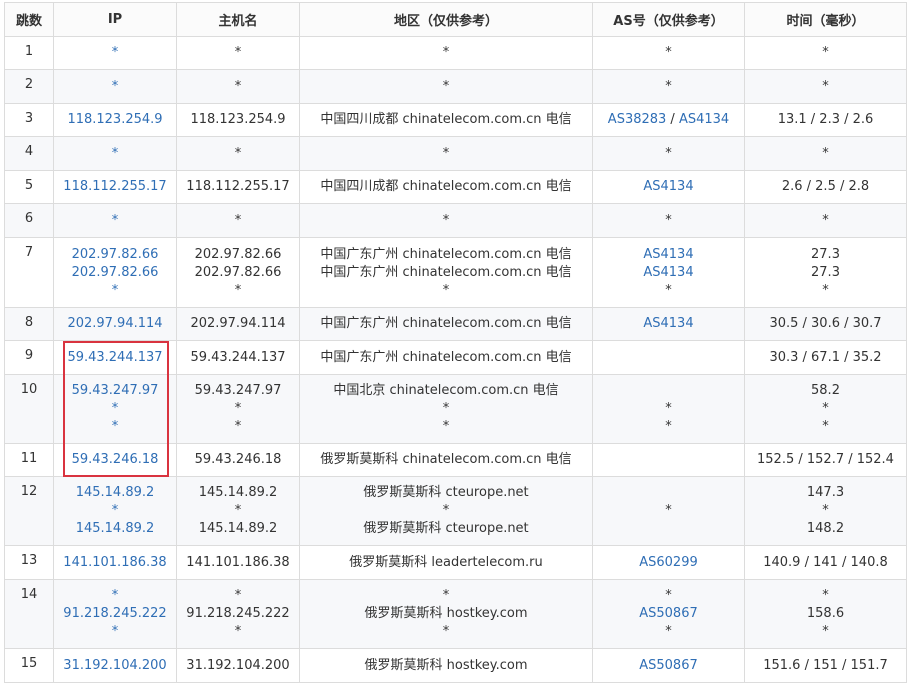  Describe the element at coordinates (668, 562) in the screenshot. I see `as-link: AS60299` at that location.